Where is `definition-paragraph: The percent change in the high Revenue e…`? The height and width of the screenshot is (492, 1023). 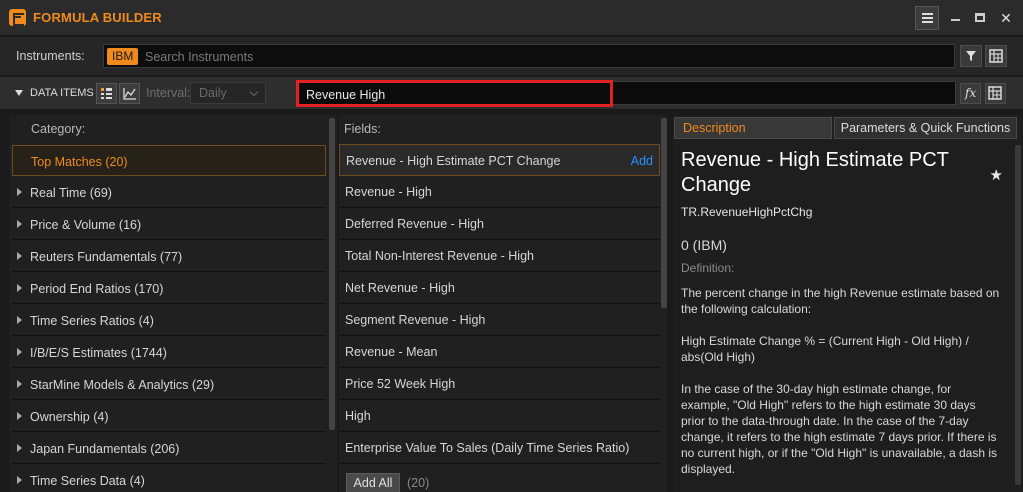
definition-paragraph: The percent change in the high Revenue e… is located at coordinates (840, 301).